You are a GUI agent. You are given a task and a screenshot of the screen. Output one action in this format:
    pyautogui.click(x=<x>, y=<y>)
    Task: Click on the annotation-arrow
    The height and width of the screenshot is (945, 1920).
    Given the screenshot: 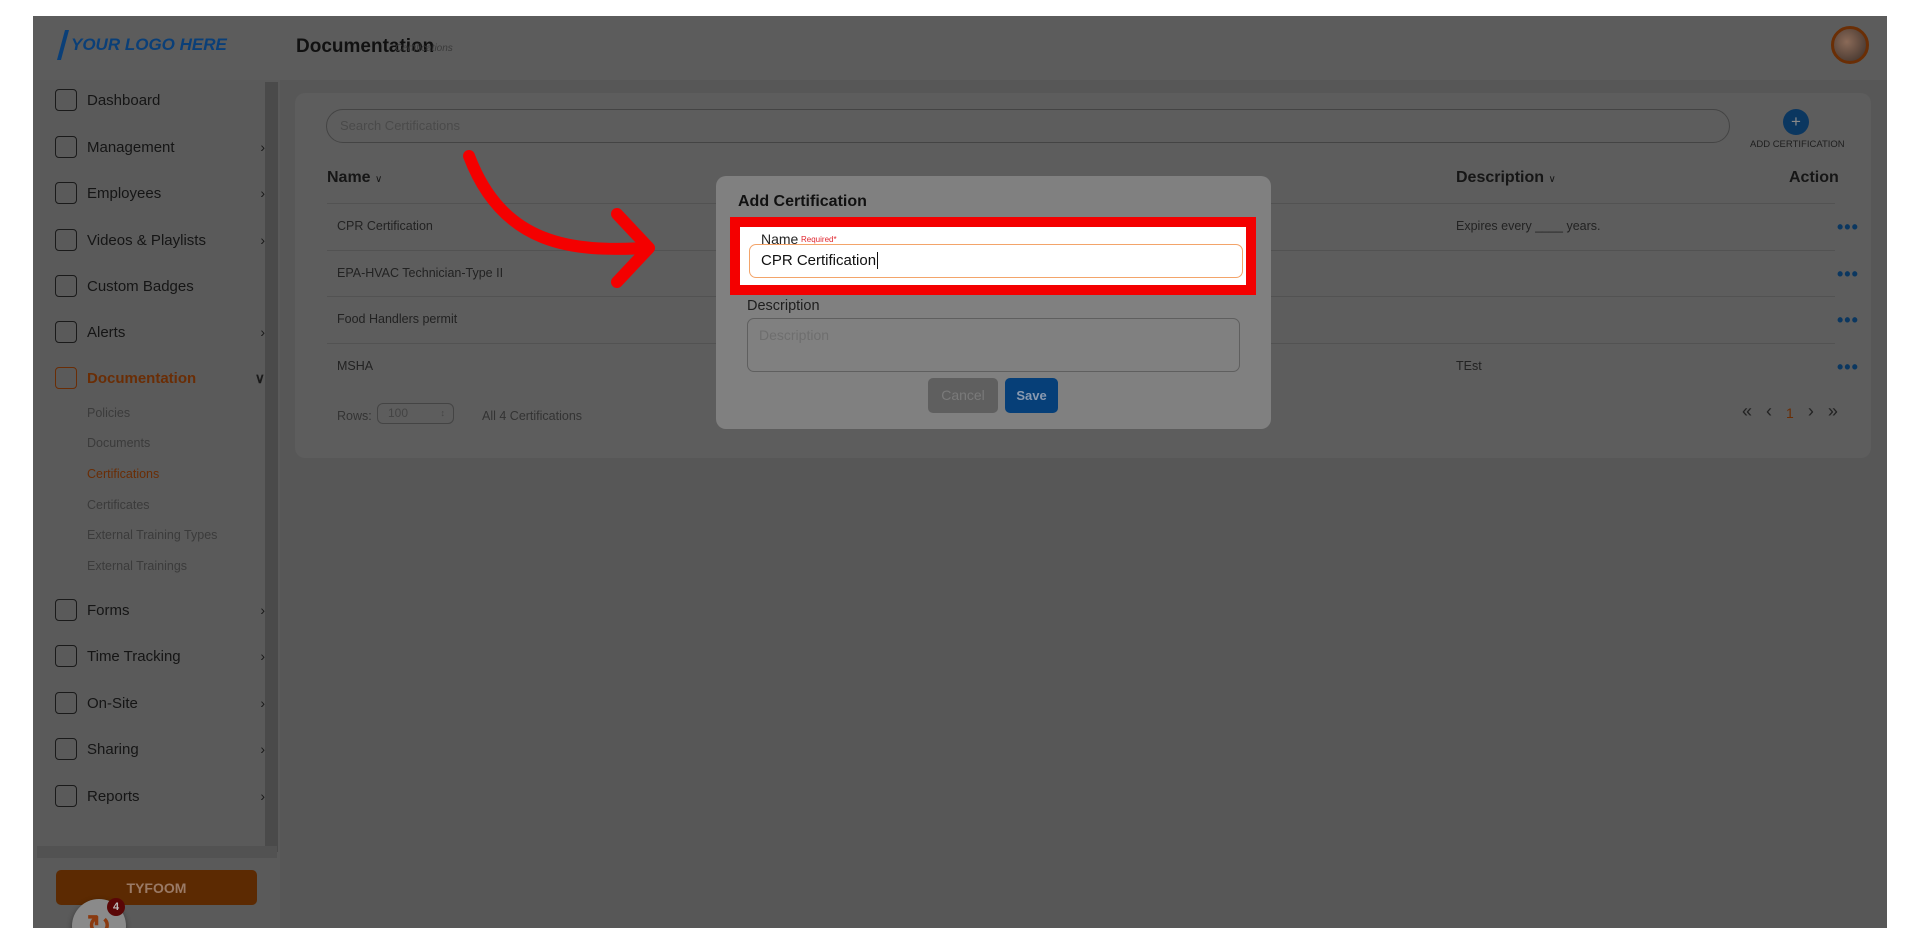 What is the action you would take?
    pyautogui.click(x=559, y=219)
    